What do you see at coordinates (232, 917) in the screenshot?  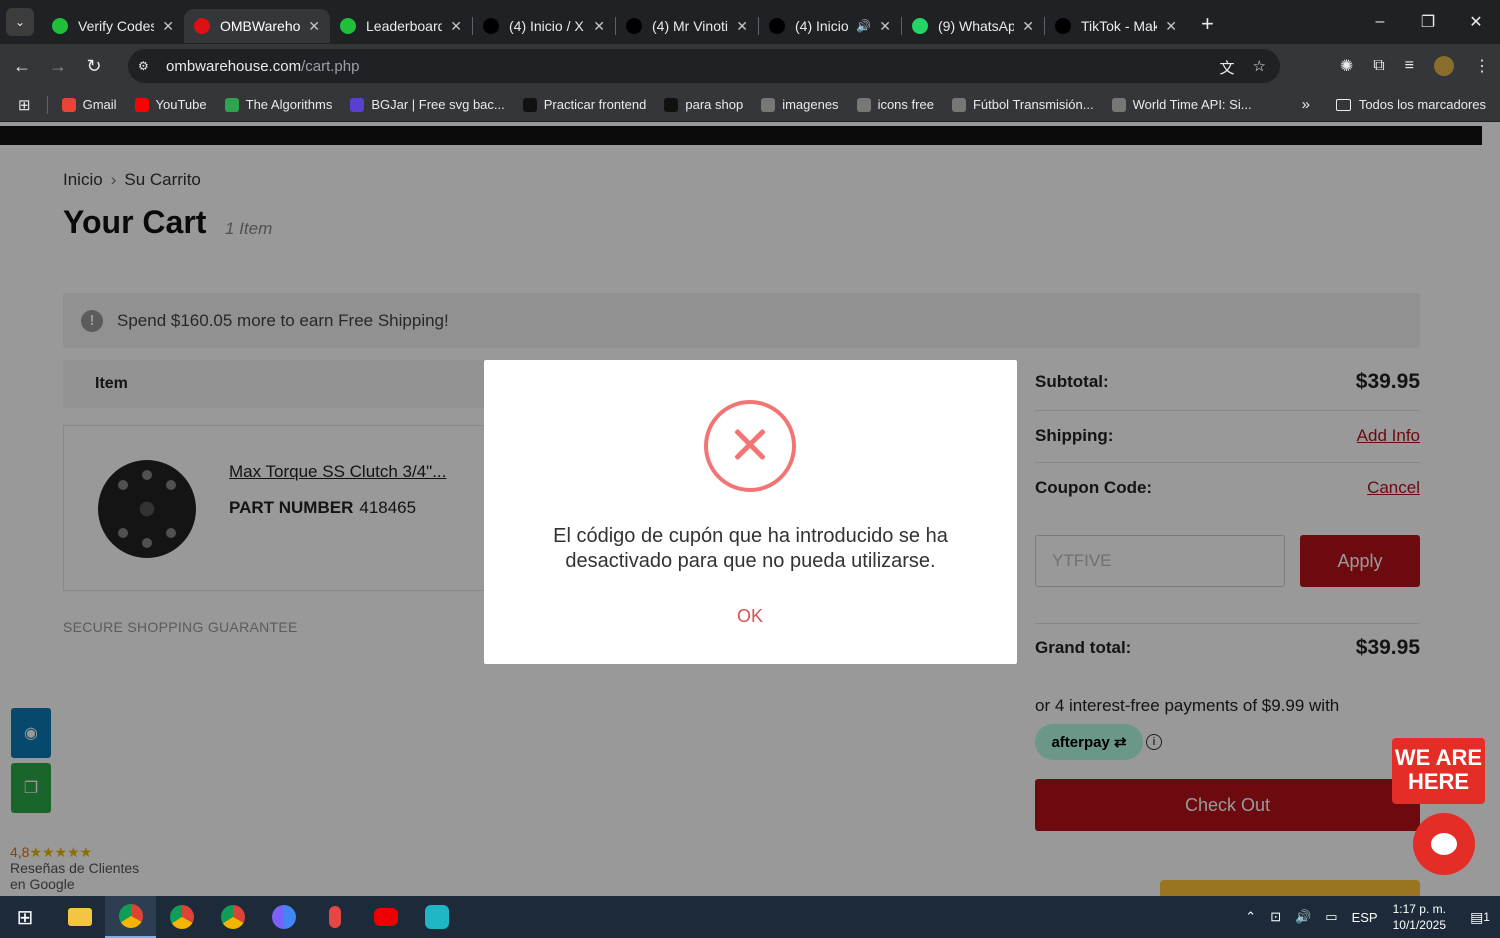 I see `chrome-profile-2-taskbar-icon` at bounding box center [232, 917].